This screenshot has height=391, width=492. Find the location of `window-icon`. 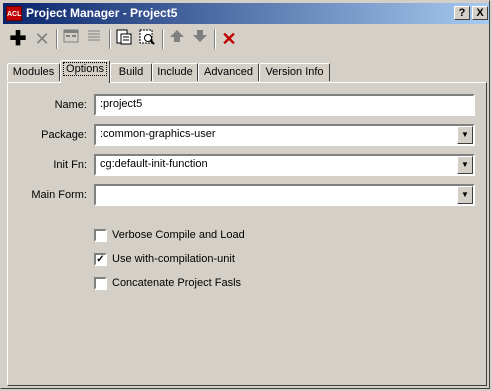

window-icon is located at coordinates (71, 39).